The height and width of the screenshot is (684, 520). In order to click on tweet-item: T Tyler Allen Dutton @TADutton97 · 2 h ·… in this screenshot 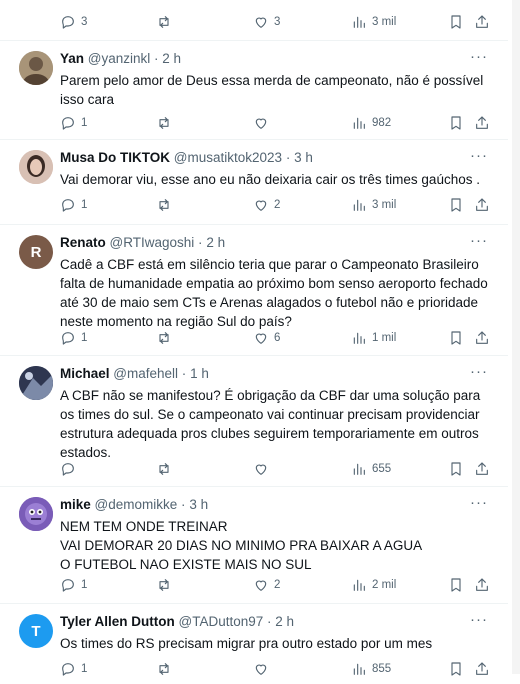, I will do `click(254, 644)`.